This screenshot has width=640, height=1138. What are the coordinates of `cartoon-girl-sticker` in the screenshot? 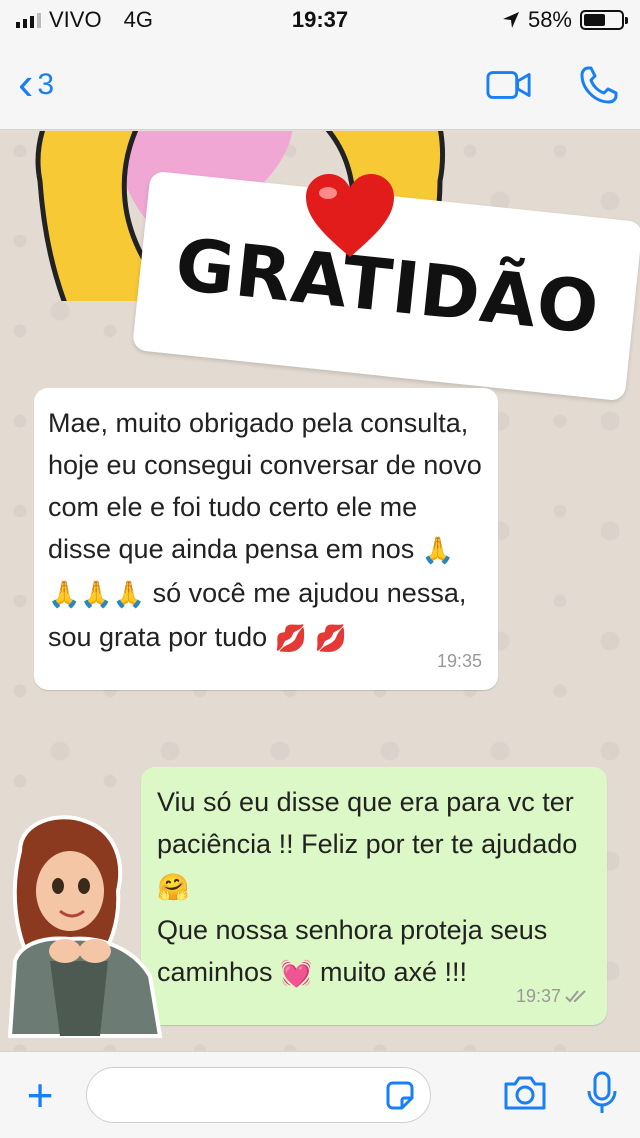 It's located at (85, 926).